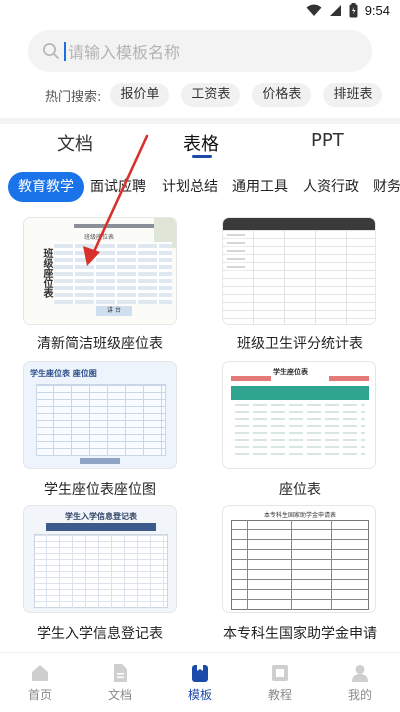  I want to click on template-thumbnail: 本专科生国家助学金申请表, so click(299, 559).